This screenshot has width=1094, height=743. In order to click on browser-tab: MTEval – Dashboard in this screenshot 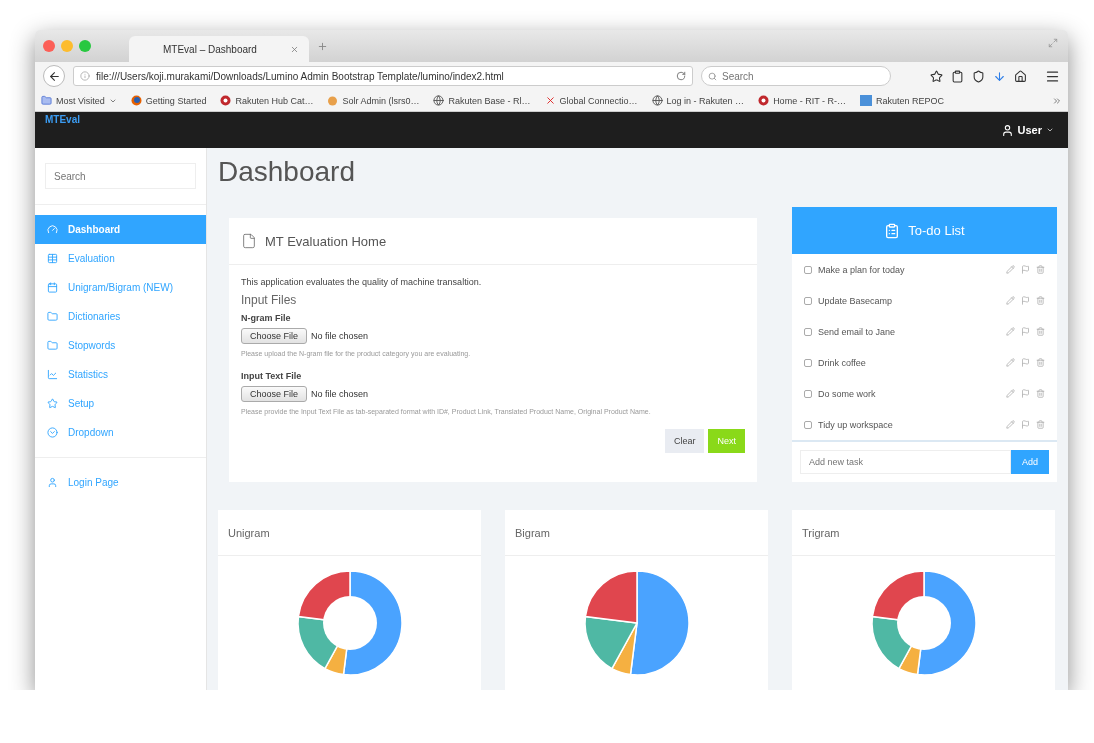, I will do `click(219, 49)`.